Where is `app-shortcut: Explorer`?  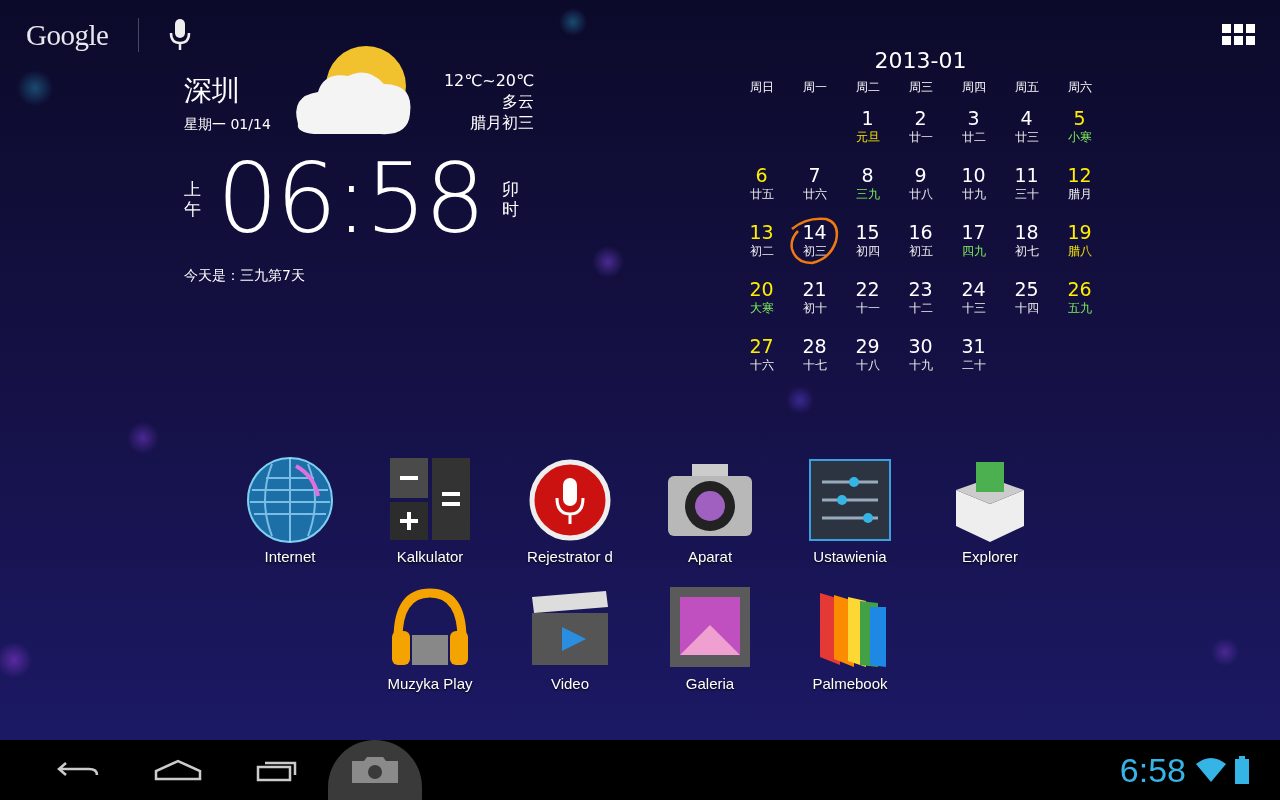
app-shortcut: Explorer is located at coordinates (990, 510).